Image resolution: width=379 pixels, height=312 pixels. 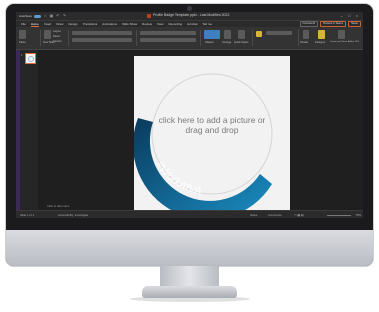 I want to click on pen-icon, so click(x=259, y=34).